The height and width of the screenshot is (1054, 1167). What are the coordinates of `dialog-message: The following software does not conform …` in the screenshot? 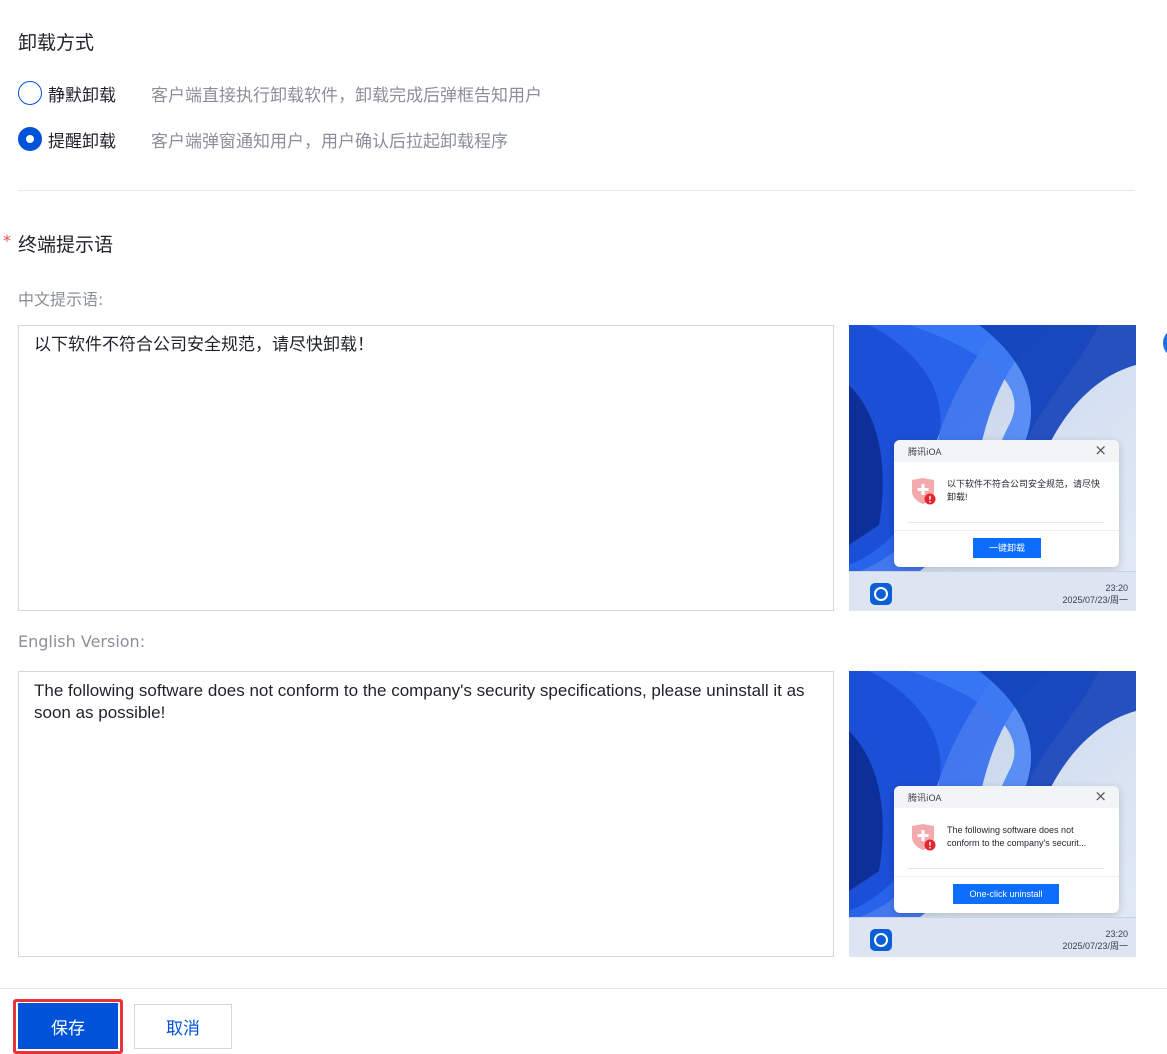 It's located at (1017, 836).